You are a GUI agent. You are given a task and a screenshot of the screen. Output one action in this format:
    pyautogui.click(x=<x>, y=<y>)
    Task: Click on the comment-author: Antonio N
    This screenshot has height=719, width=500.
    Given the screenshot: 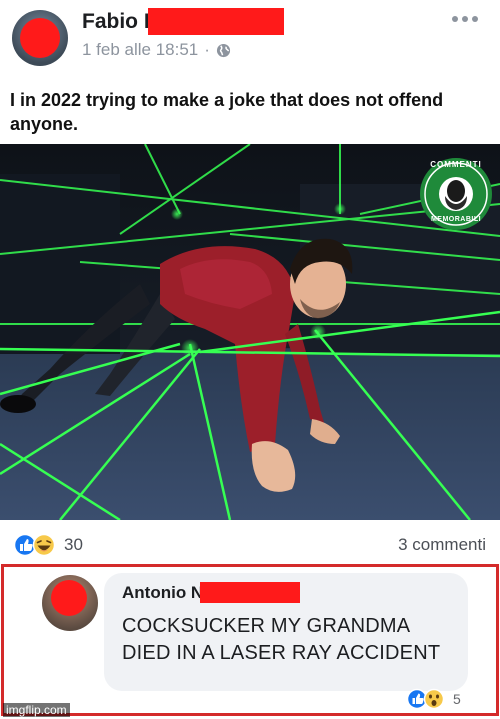 What is the action you would take?
    pyautogui.click(x=162, y=593)
    